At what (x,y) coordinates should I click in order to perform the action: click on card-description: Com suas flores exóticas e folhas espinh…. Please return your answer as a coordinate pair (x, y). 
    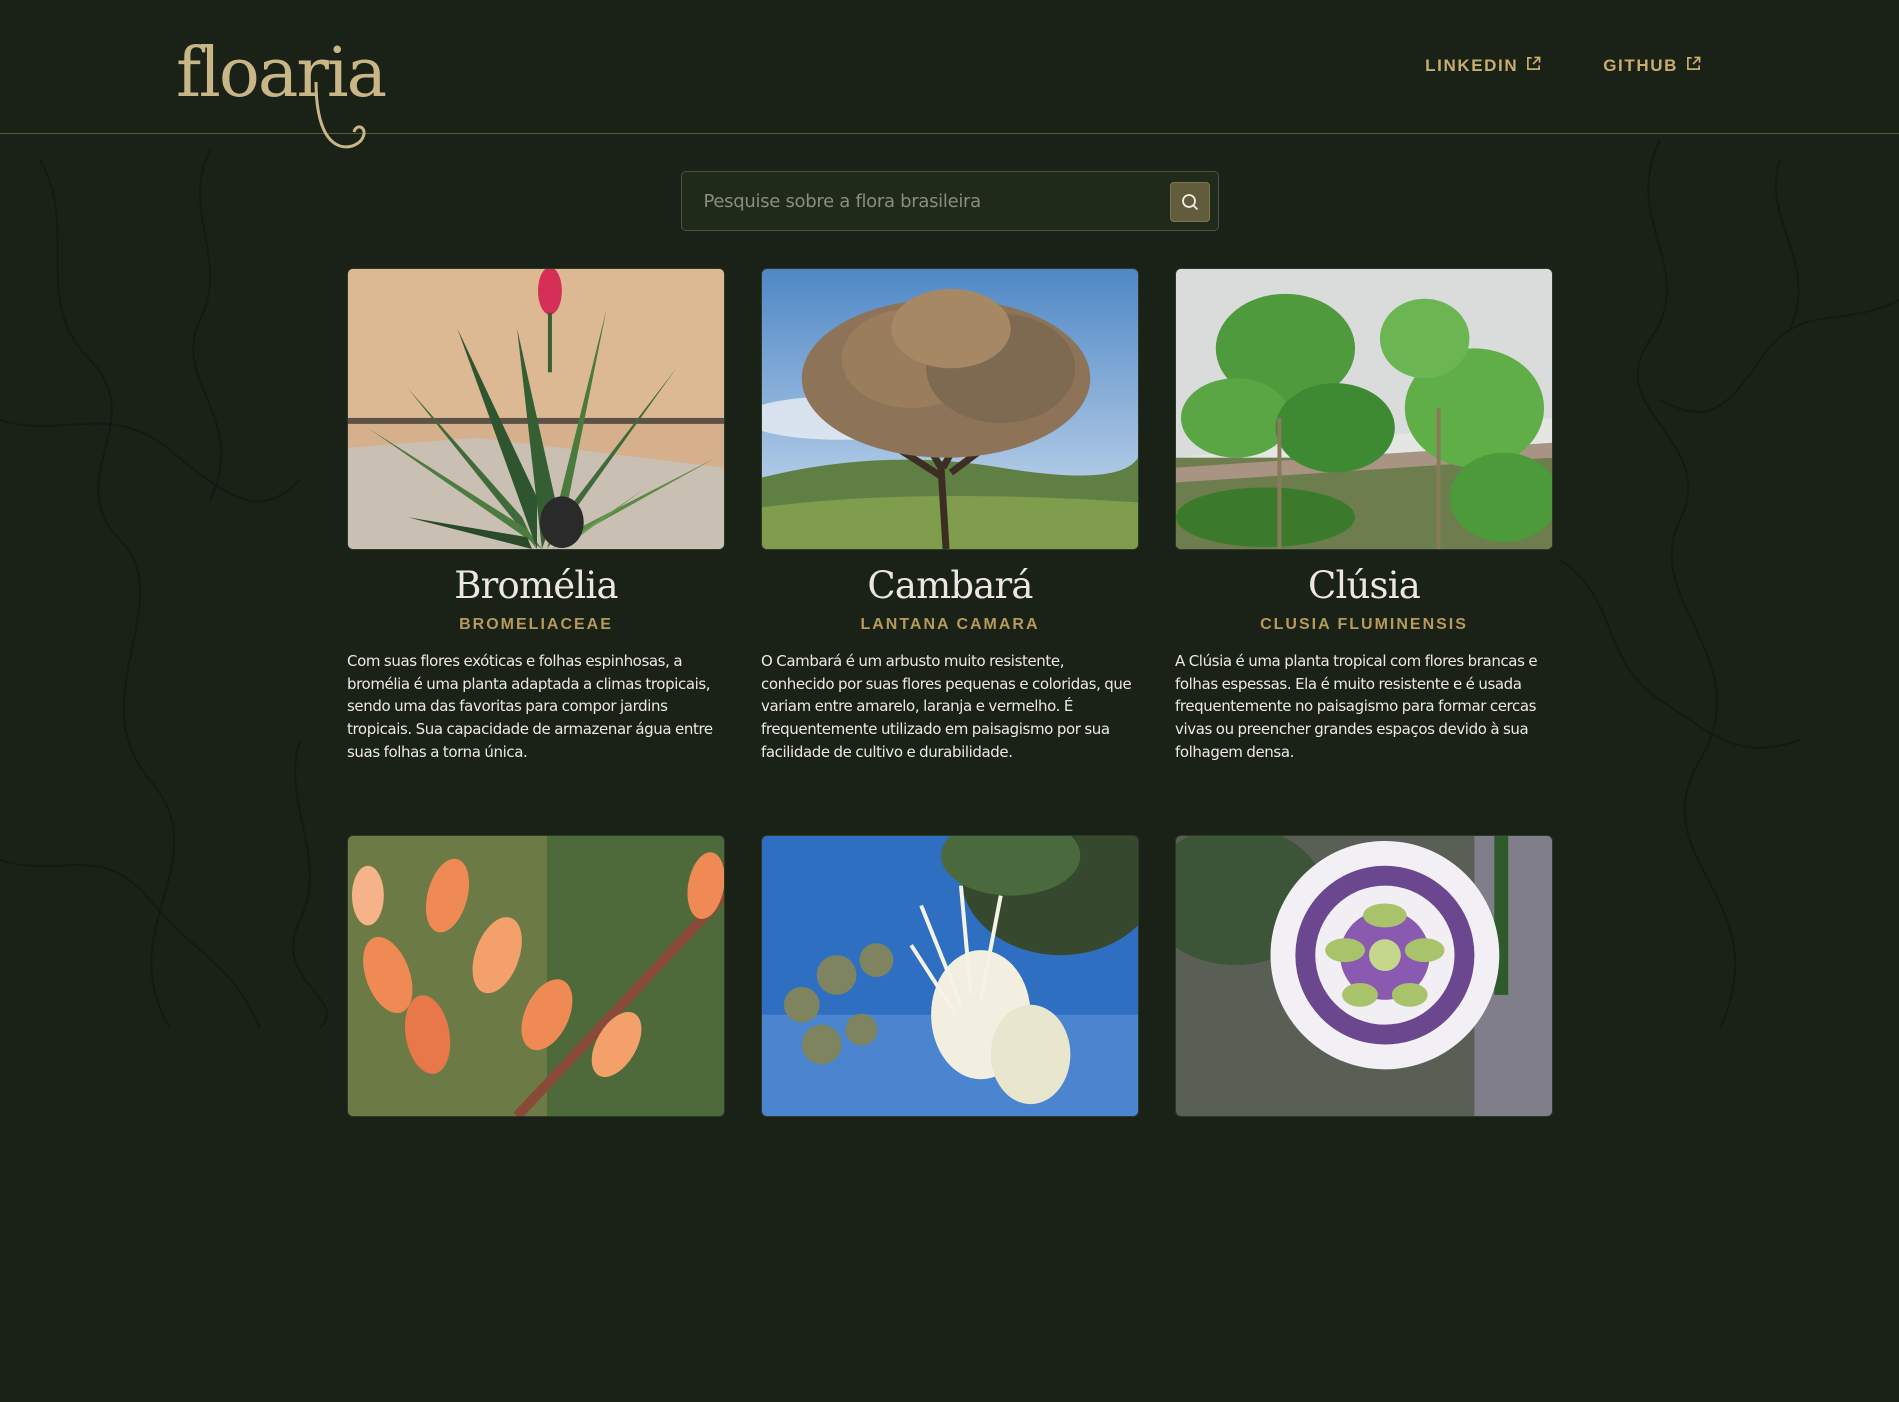
    Looking at the image, I should click on (530, 706).